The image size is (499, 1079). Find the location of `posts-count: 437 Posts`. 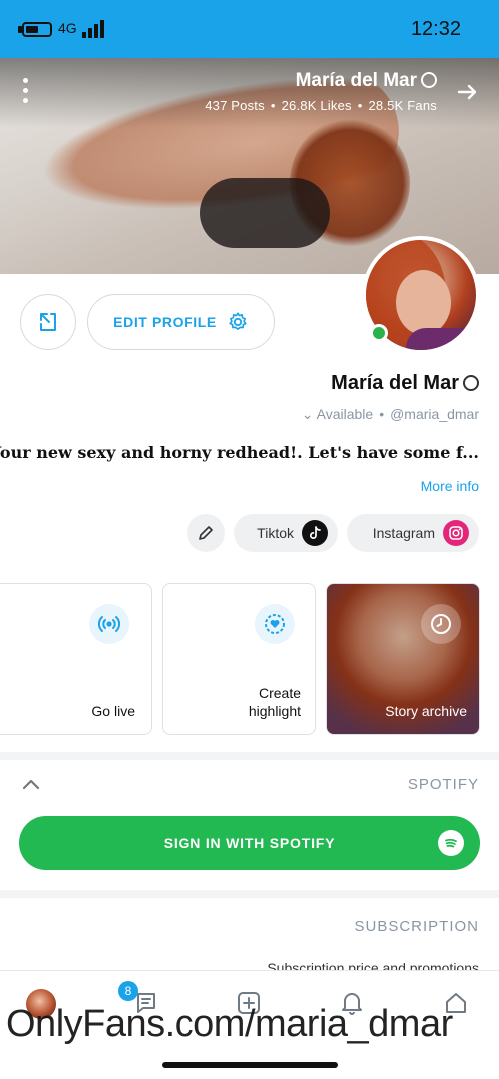

posts-count: 437 Posts is located at coordinates (235, 105).